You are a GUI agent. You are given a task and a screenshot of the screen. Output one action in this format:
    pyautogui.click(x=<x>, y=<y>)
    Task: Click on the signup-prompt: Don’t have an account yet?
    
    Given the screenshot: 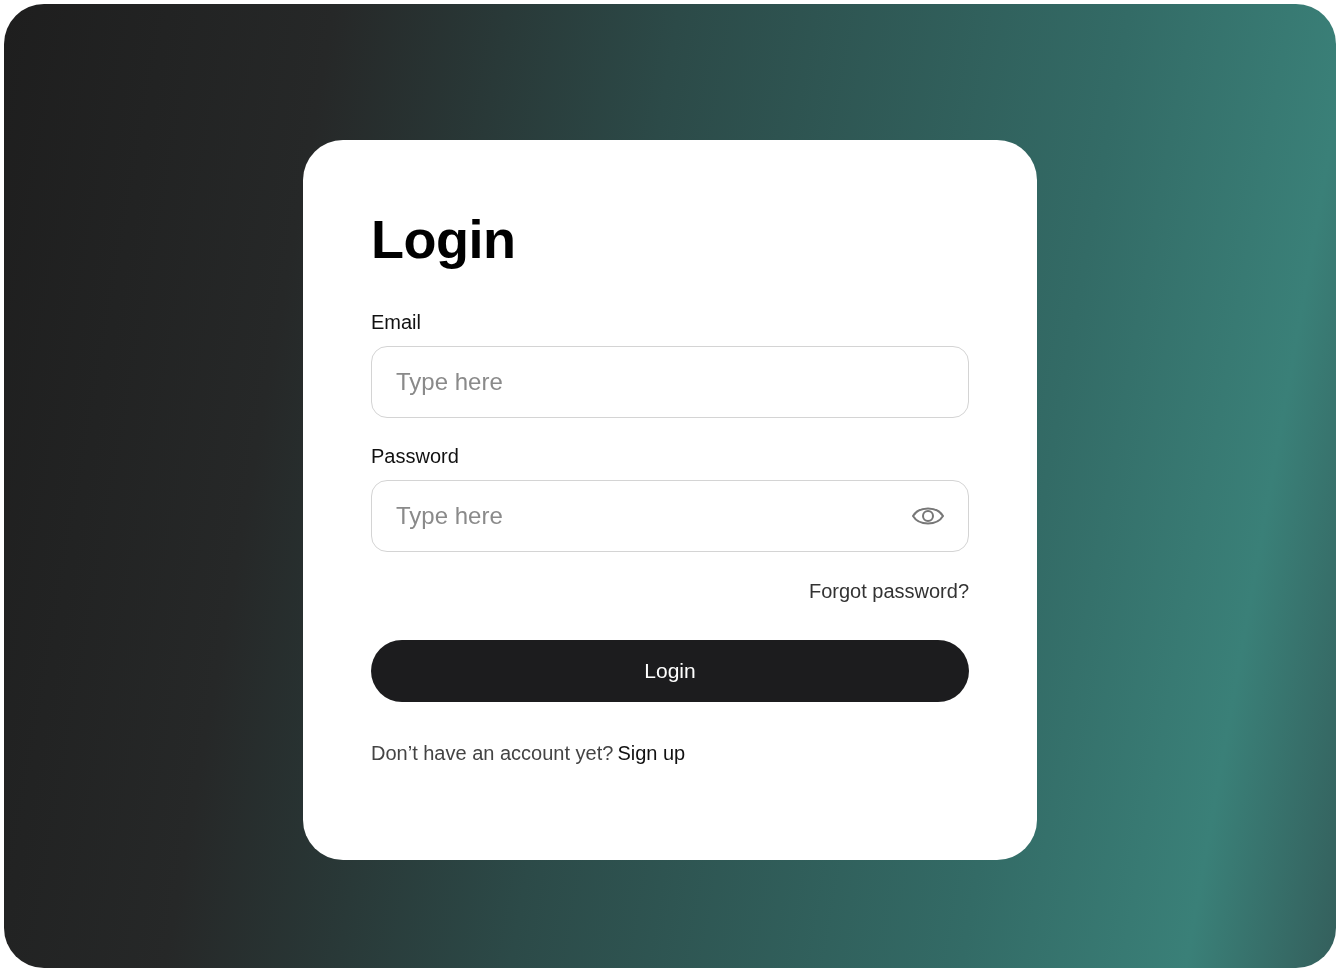 What is the action you would take?
    pyautogui.click(x=492, y=753)
    